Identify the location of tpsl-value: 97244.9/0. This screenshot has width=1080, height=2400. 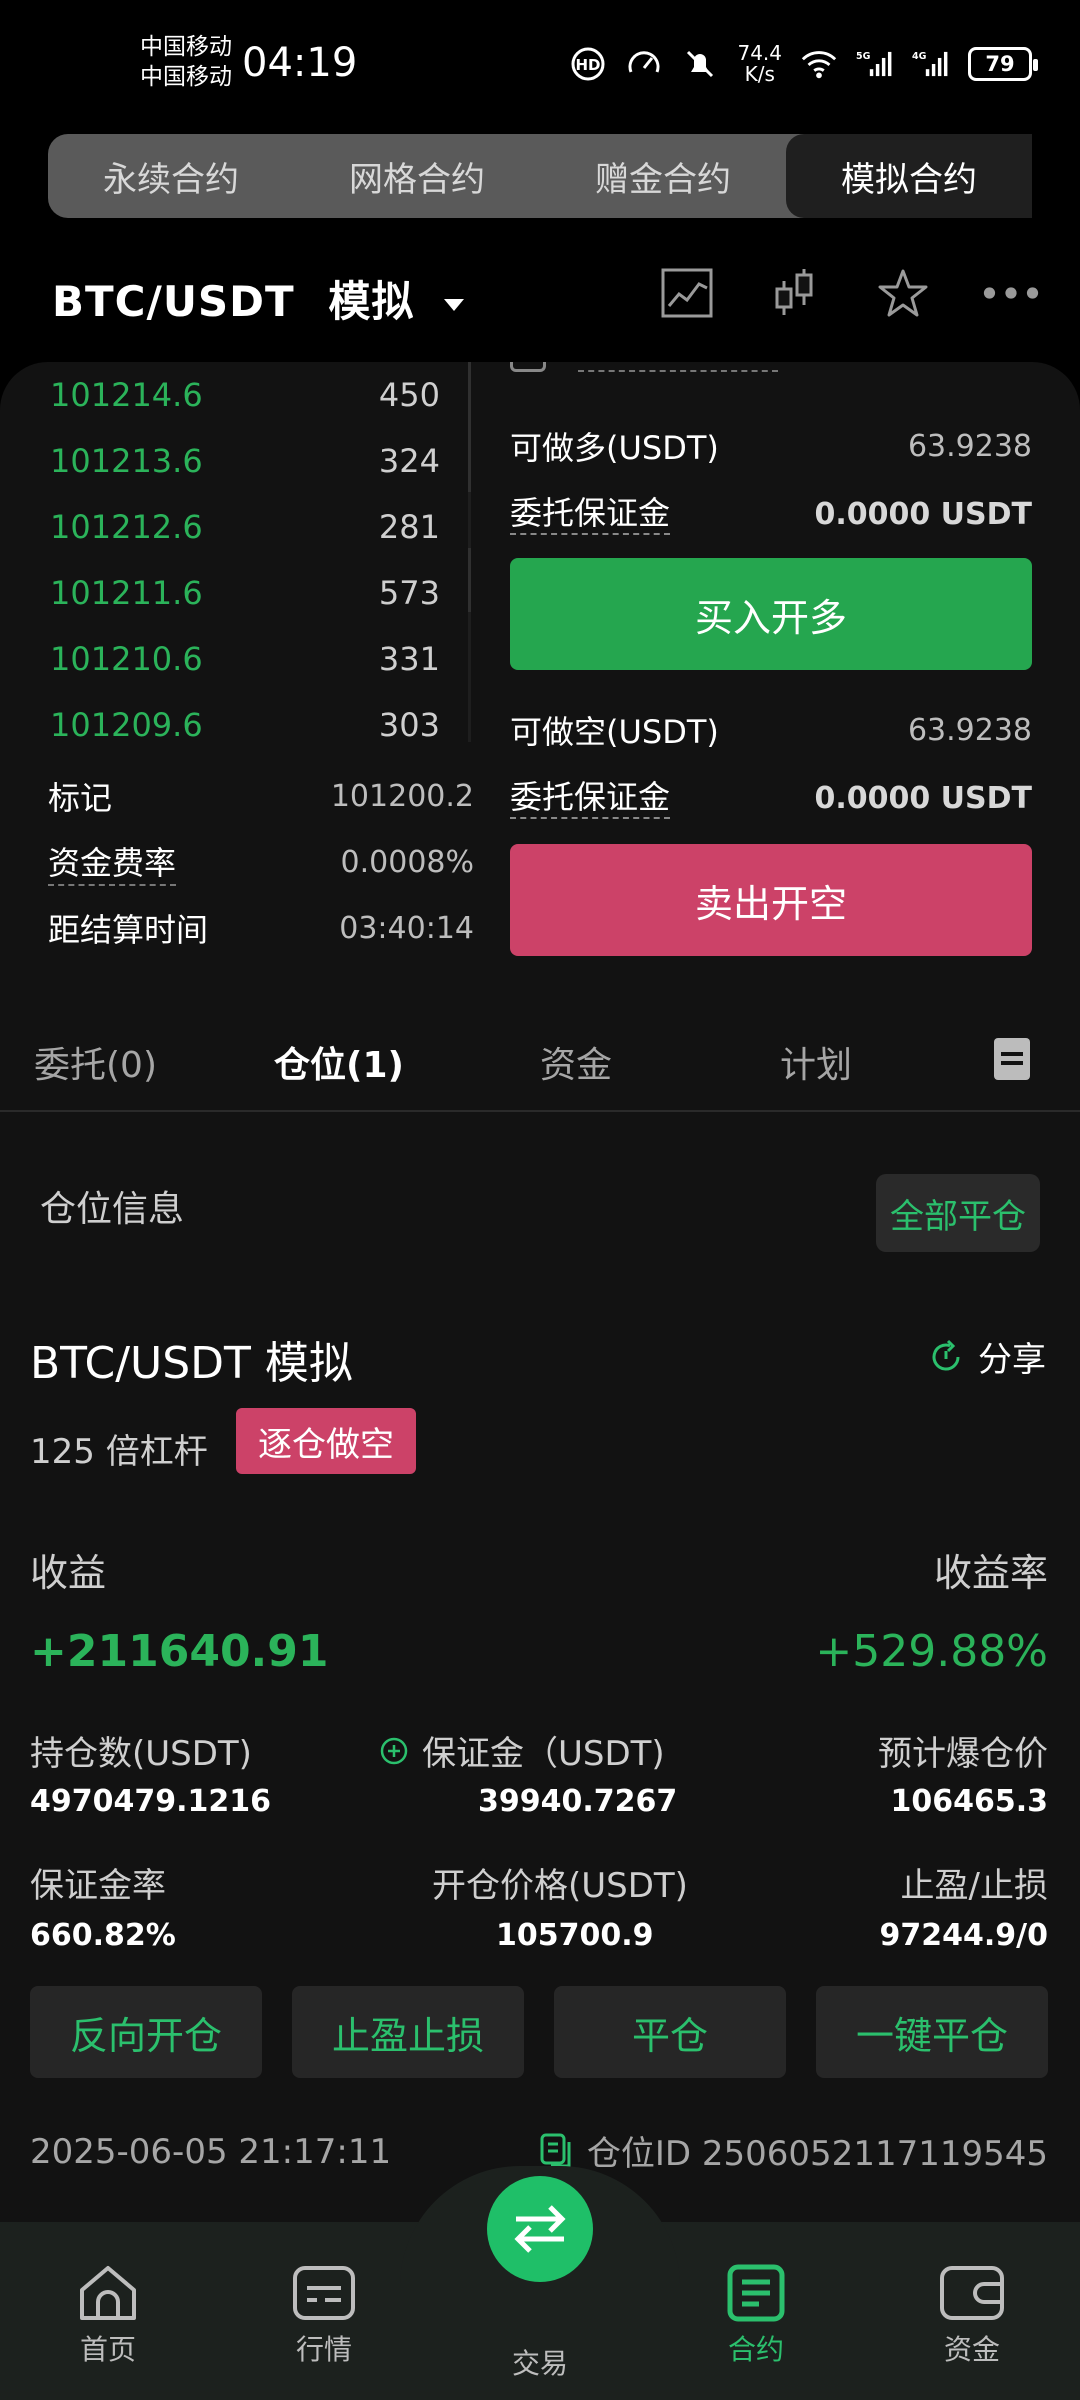
(963, 1935).